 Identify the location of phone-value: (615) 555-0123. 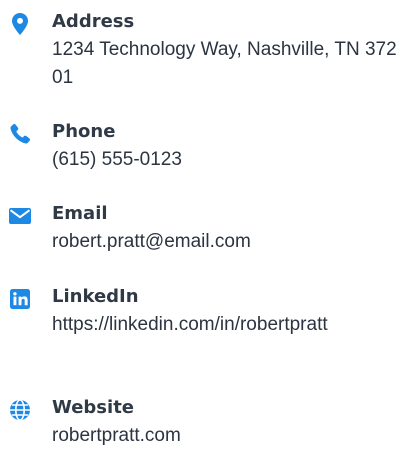
(117, 159).